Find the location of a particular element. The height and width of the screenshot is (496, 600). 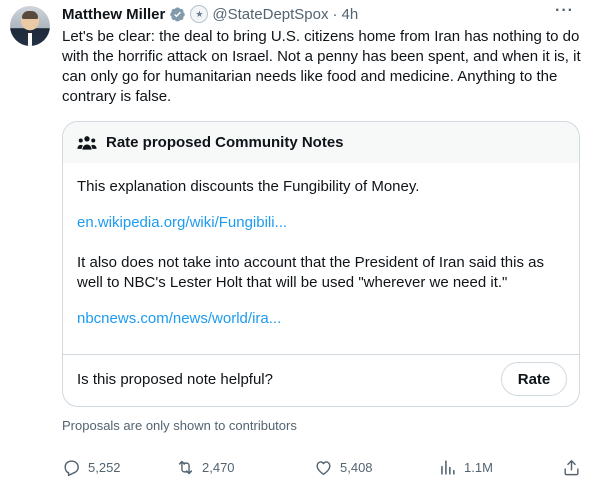

avatar-hair is located at coordinates (30, 15).